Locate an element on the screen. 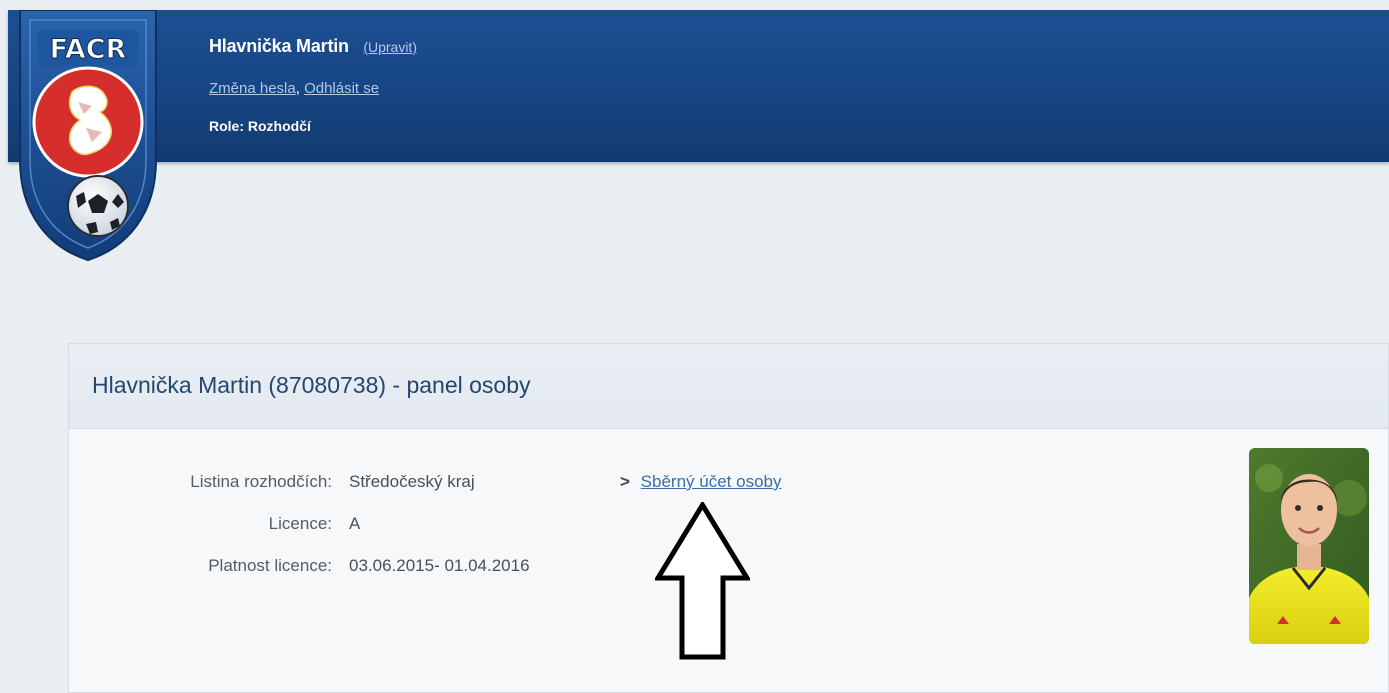  role-text: Role: Rozhodčí is located at coordinates (260, 126).